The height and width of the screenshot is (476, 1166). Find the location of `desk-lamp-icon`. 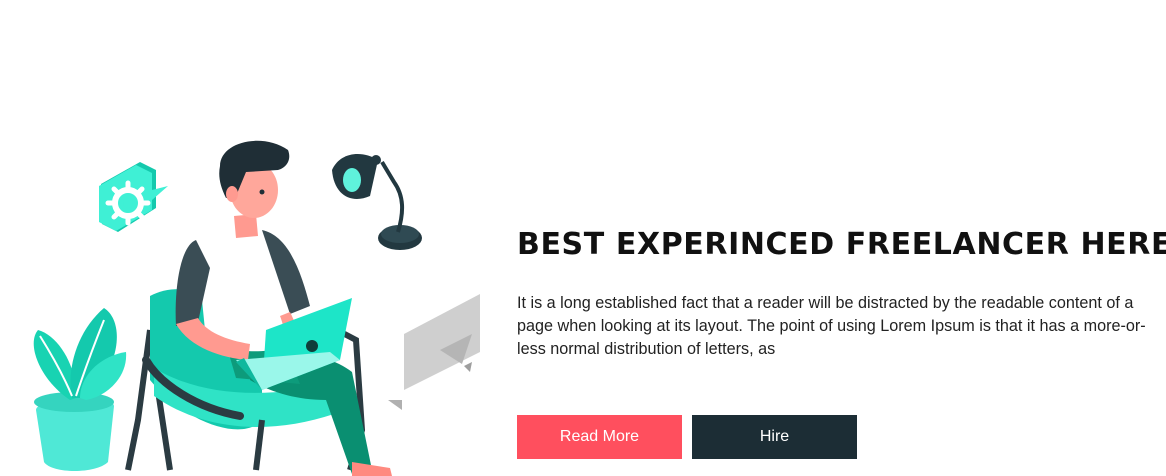

desk-lamp-icon is located at coordinates (377, 202).